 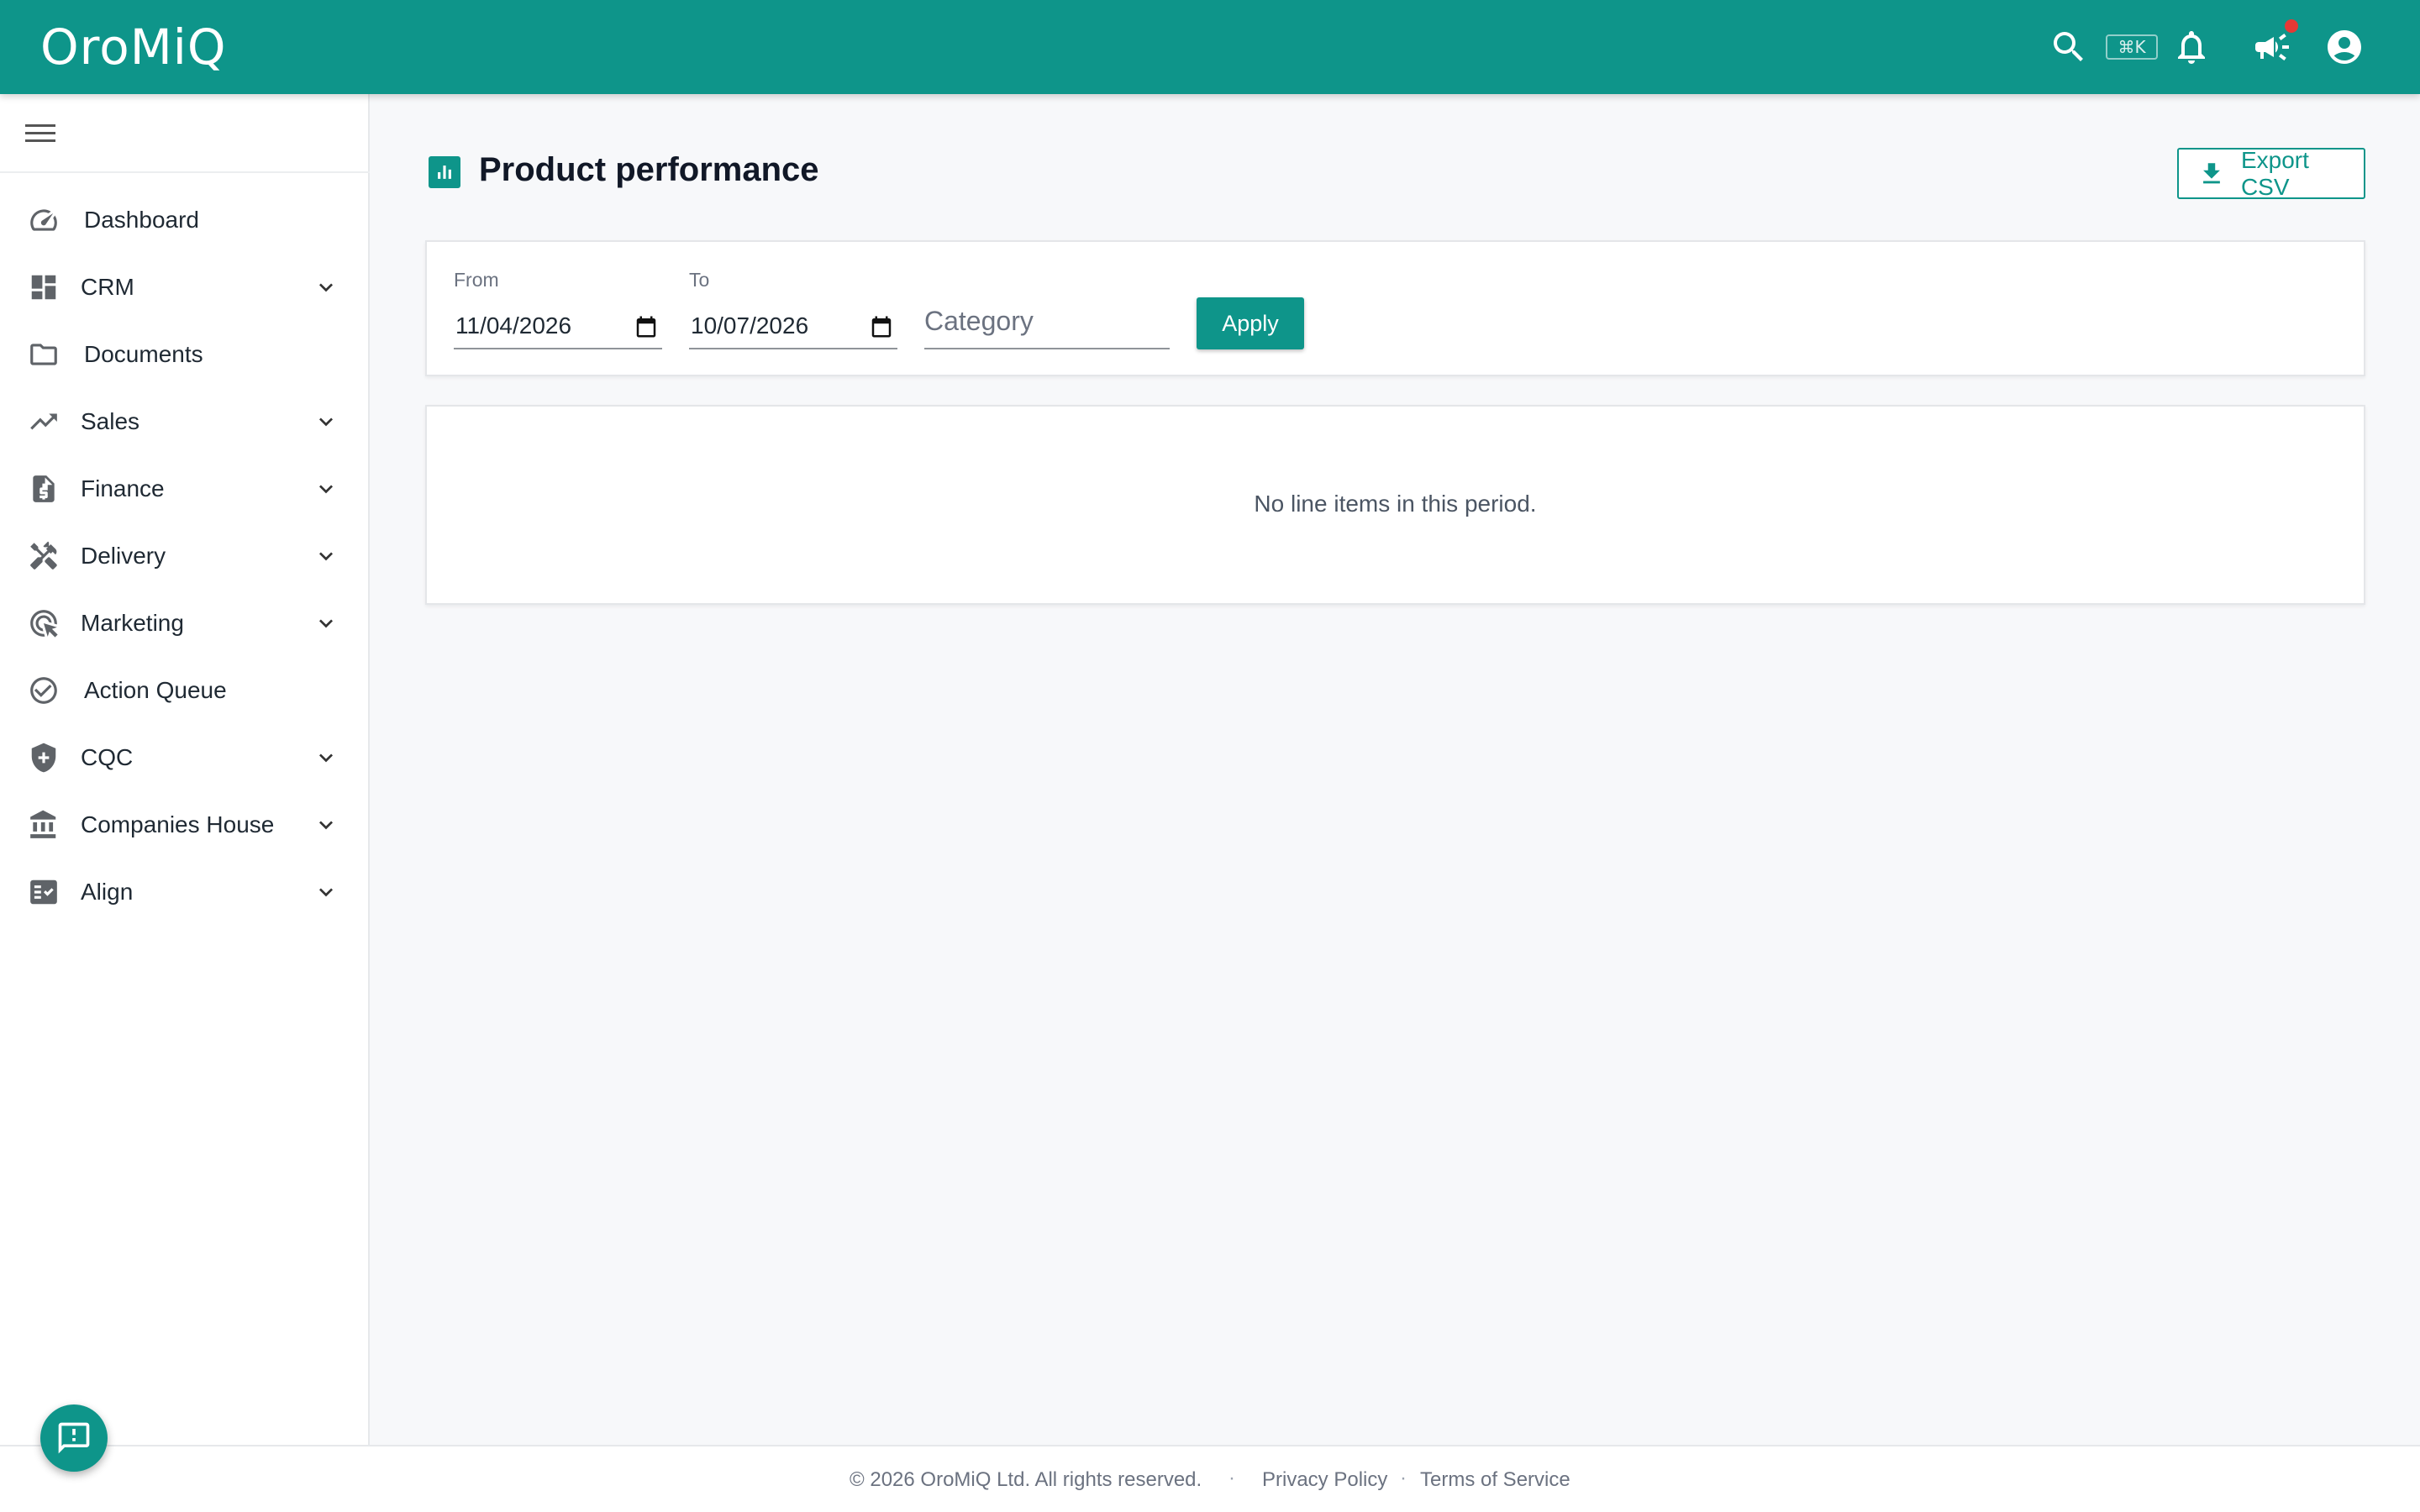 I want to click on menu-toggle-icon, so click(x=40, y=136).